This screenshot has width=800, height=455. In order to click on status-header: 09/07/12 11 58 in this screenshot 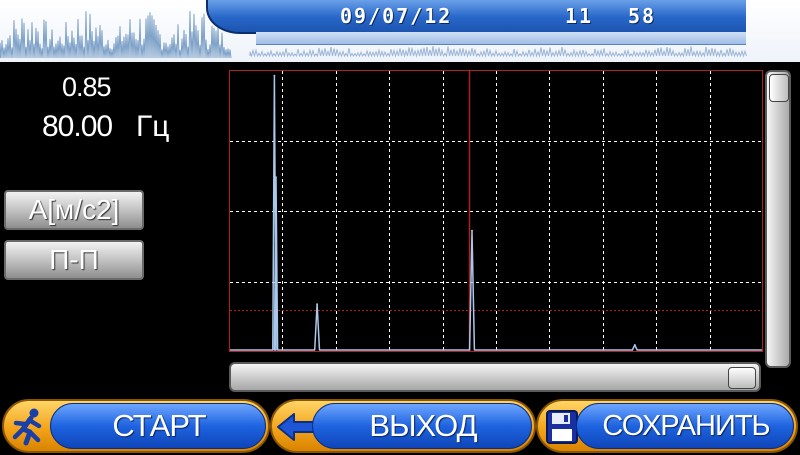, I will do `click(400, 31)`.